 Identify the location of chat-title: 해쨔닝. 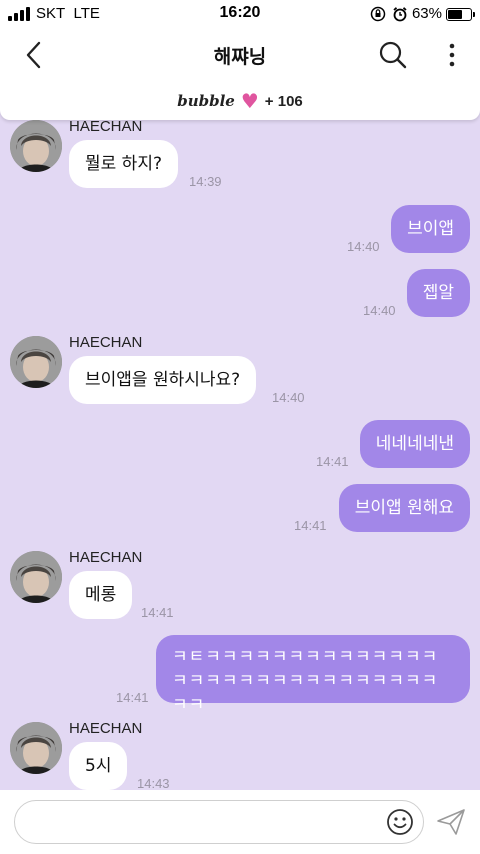
(240, 57).